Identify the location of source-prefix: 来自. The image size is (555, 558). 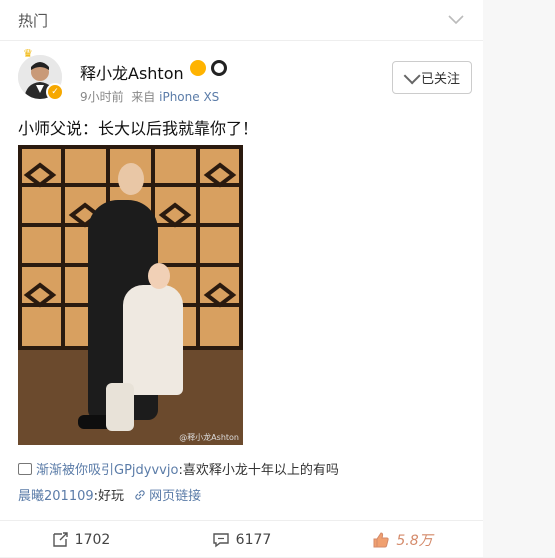
(143, 97).